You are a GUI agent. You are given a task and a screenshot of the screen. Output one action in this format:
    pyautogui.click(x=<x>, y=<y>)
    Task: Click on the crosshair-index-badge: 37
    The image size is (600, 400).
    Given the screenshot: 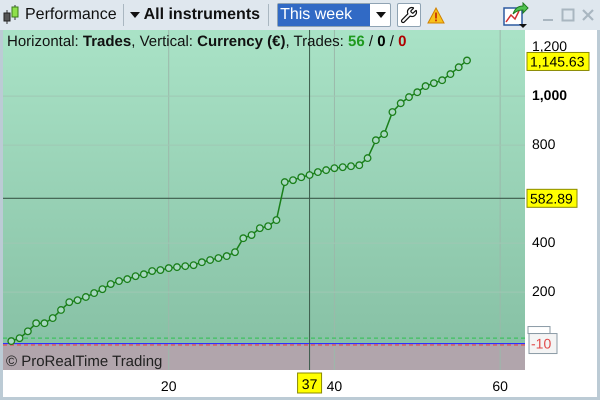 What is the action you would take?
    pyautogui.click(x=309, y=383)
    